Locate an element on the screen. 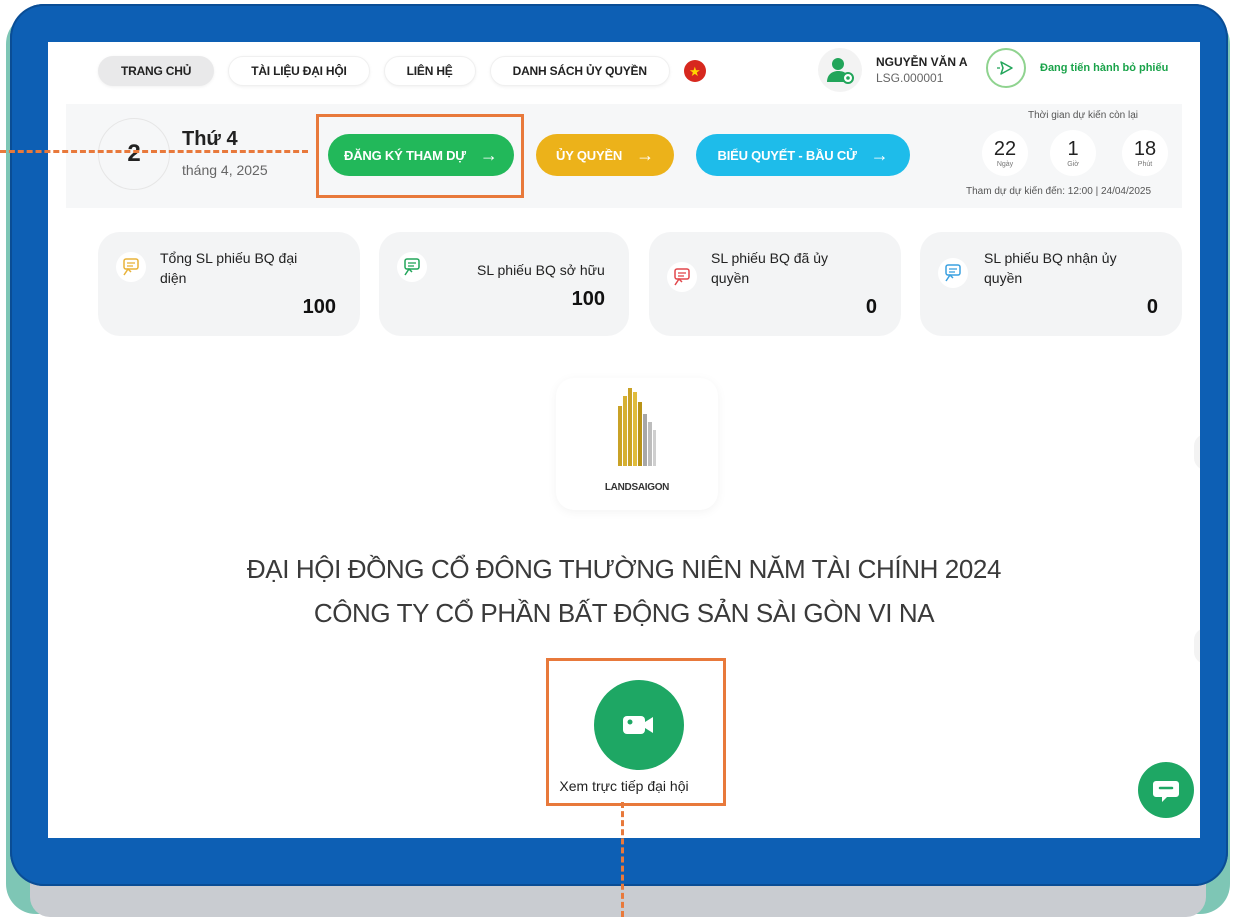  callout-line-live is located at coordinates (622, 859).